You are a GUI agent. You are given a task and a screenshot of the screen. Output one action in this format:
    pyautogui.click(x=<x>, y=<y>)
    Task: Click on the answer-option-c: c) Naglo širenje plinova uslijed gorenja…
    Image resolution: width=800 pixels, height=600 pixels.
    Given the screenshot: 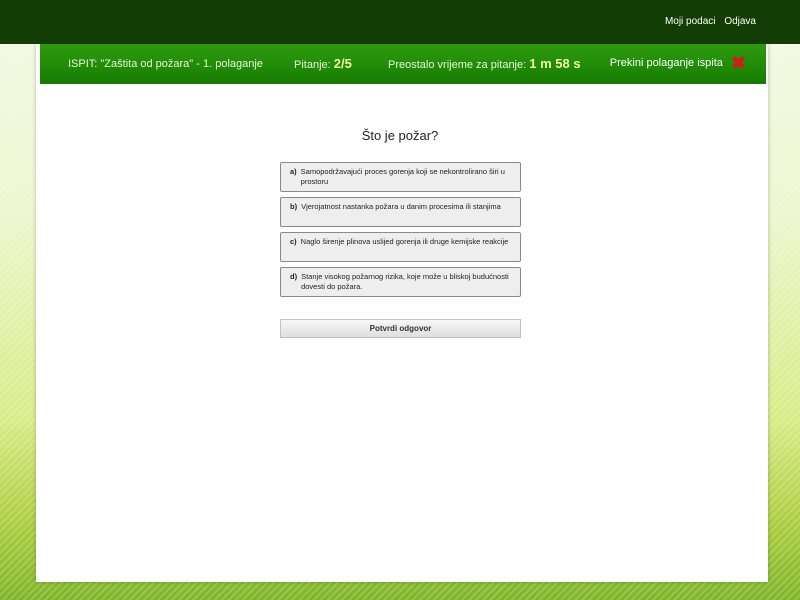 What is the action you would take?
    pyautogui.click(x=400, y=247)
    